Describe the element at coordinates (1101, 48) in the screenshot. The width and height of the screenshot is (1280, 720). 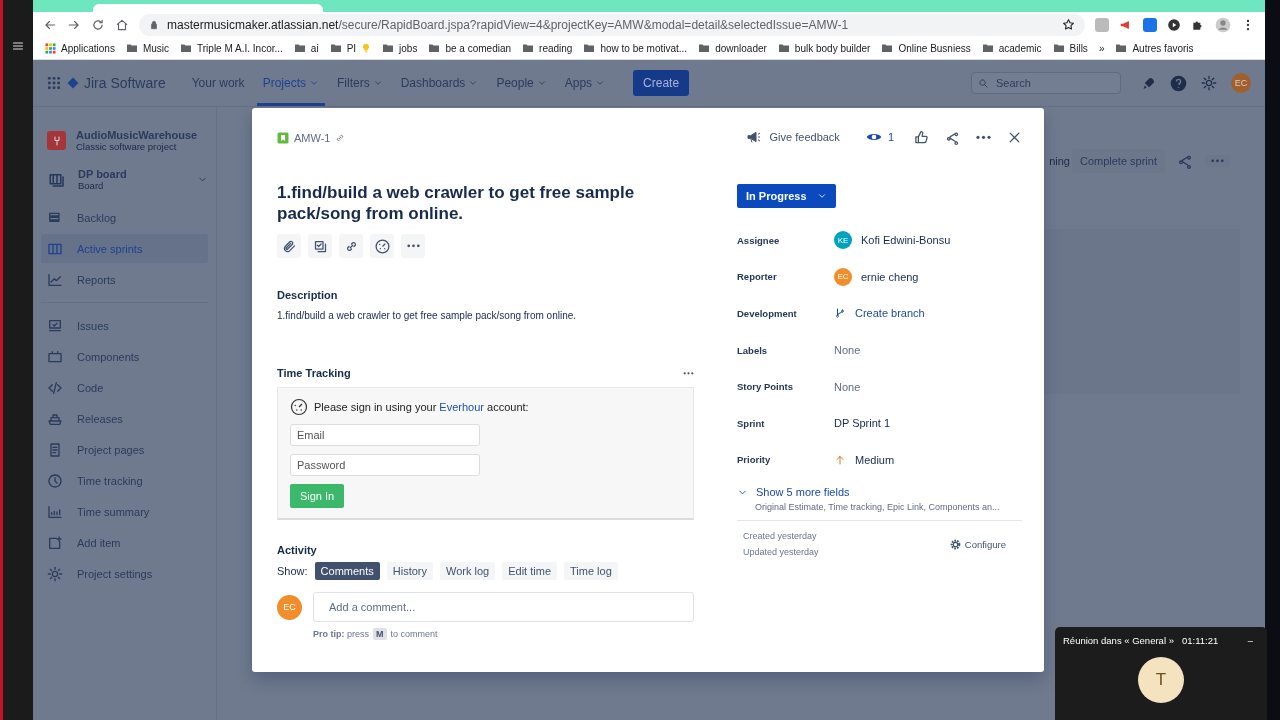
I see `more-bookmarks-button: »` at that location.